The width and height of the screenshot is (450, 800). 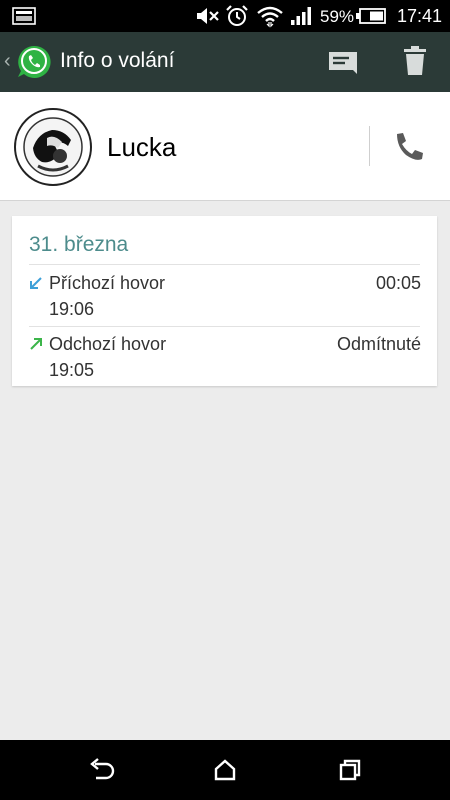 What do you see at coordinates (101, 770) in the screenshot?
I see `back-icon` at bounding box center [101, 770].